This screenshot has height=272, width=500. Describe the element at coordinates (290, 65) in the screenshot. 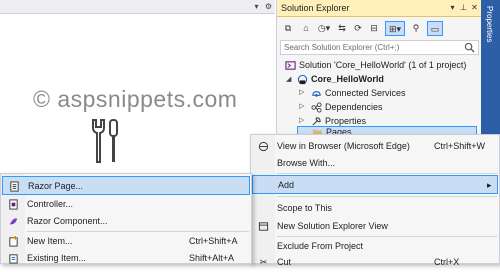

I see `solution-icon` at that location.